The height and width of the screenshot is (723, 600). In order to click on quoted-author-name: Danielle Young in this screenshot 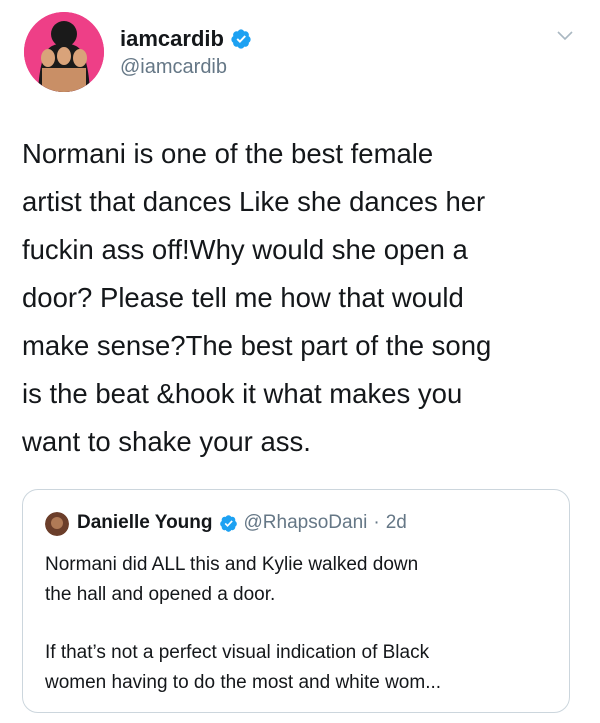, I will do `click(145, 522)`.